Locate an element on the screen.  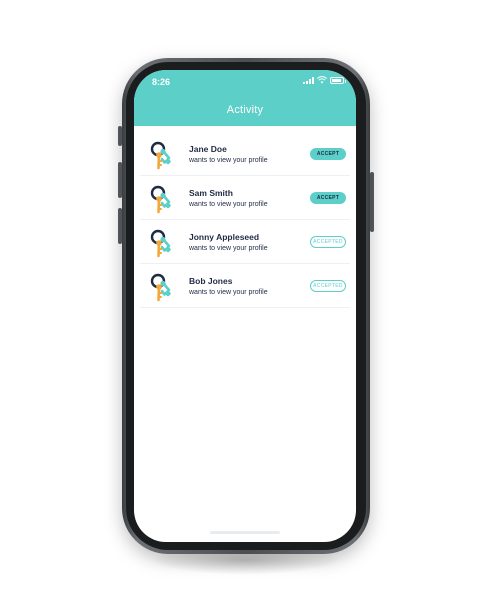
requester-name: Jonny Appleseed is located at coordinates (224, 237).